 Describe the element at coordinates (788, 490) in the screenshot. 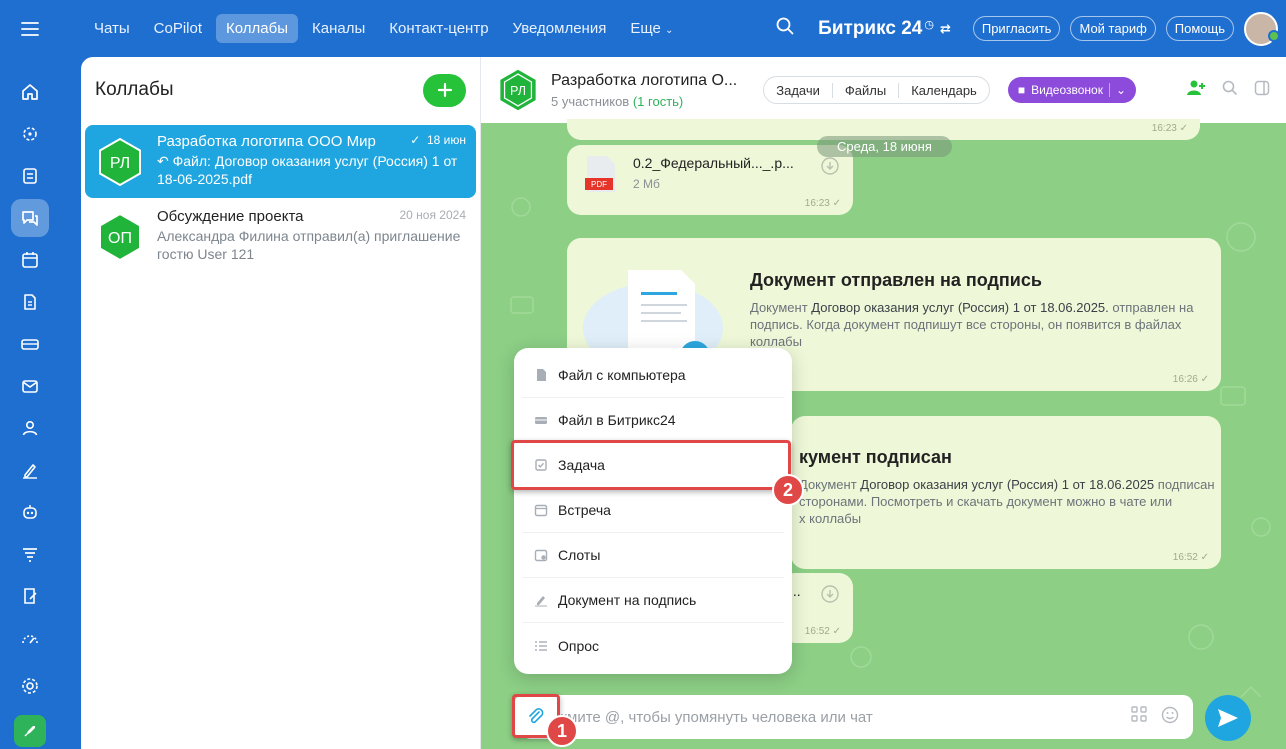

I see `step-badge-2: 2` at that location.